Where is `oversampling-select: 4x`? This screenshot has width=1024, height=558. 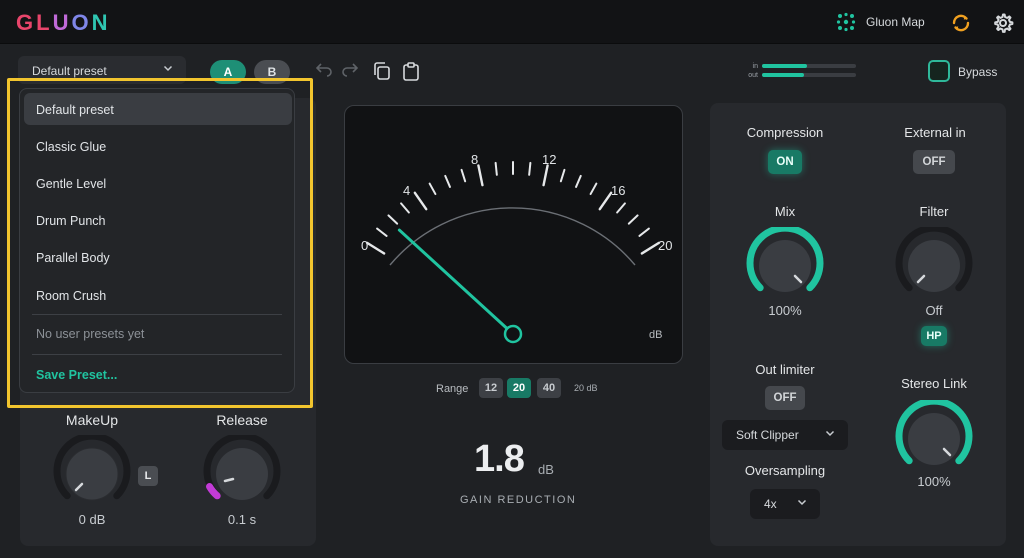
oversampling-select: 4x is located at coordinates (785, 504).